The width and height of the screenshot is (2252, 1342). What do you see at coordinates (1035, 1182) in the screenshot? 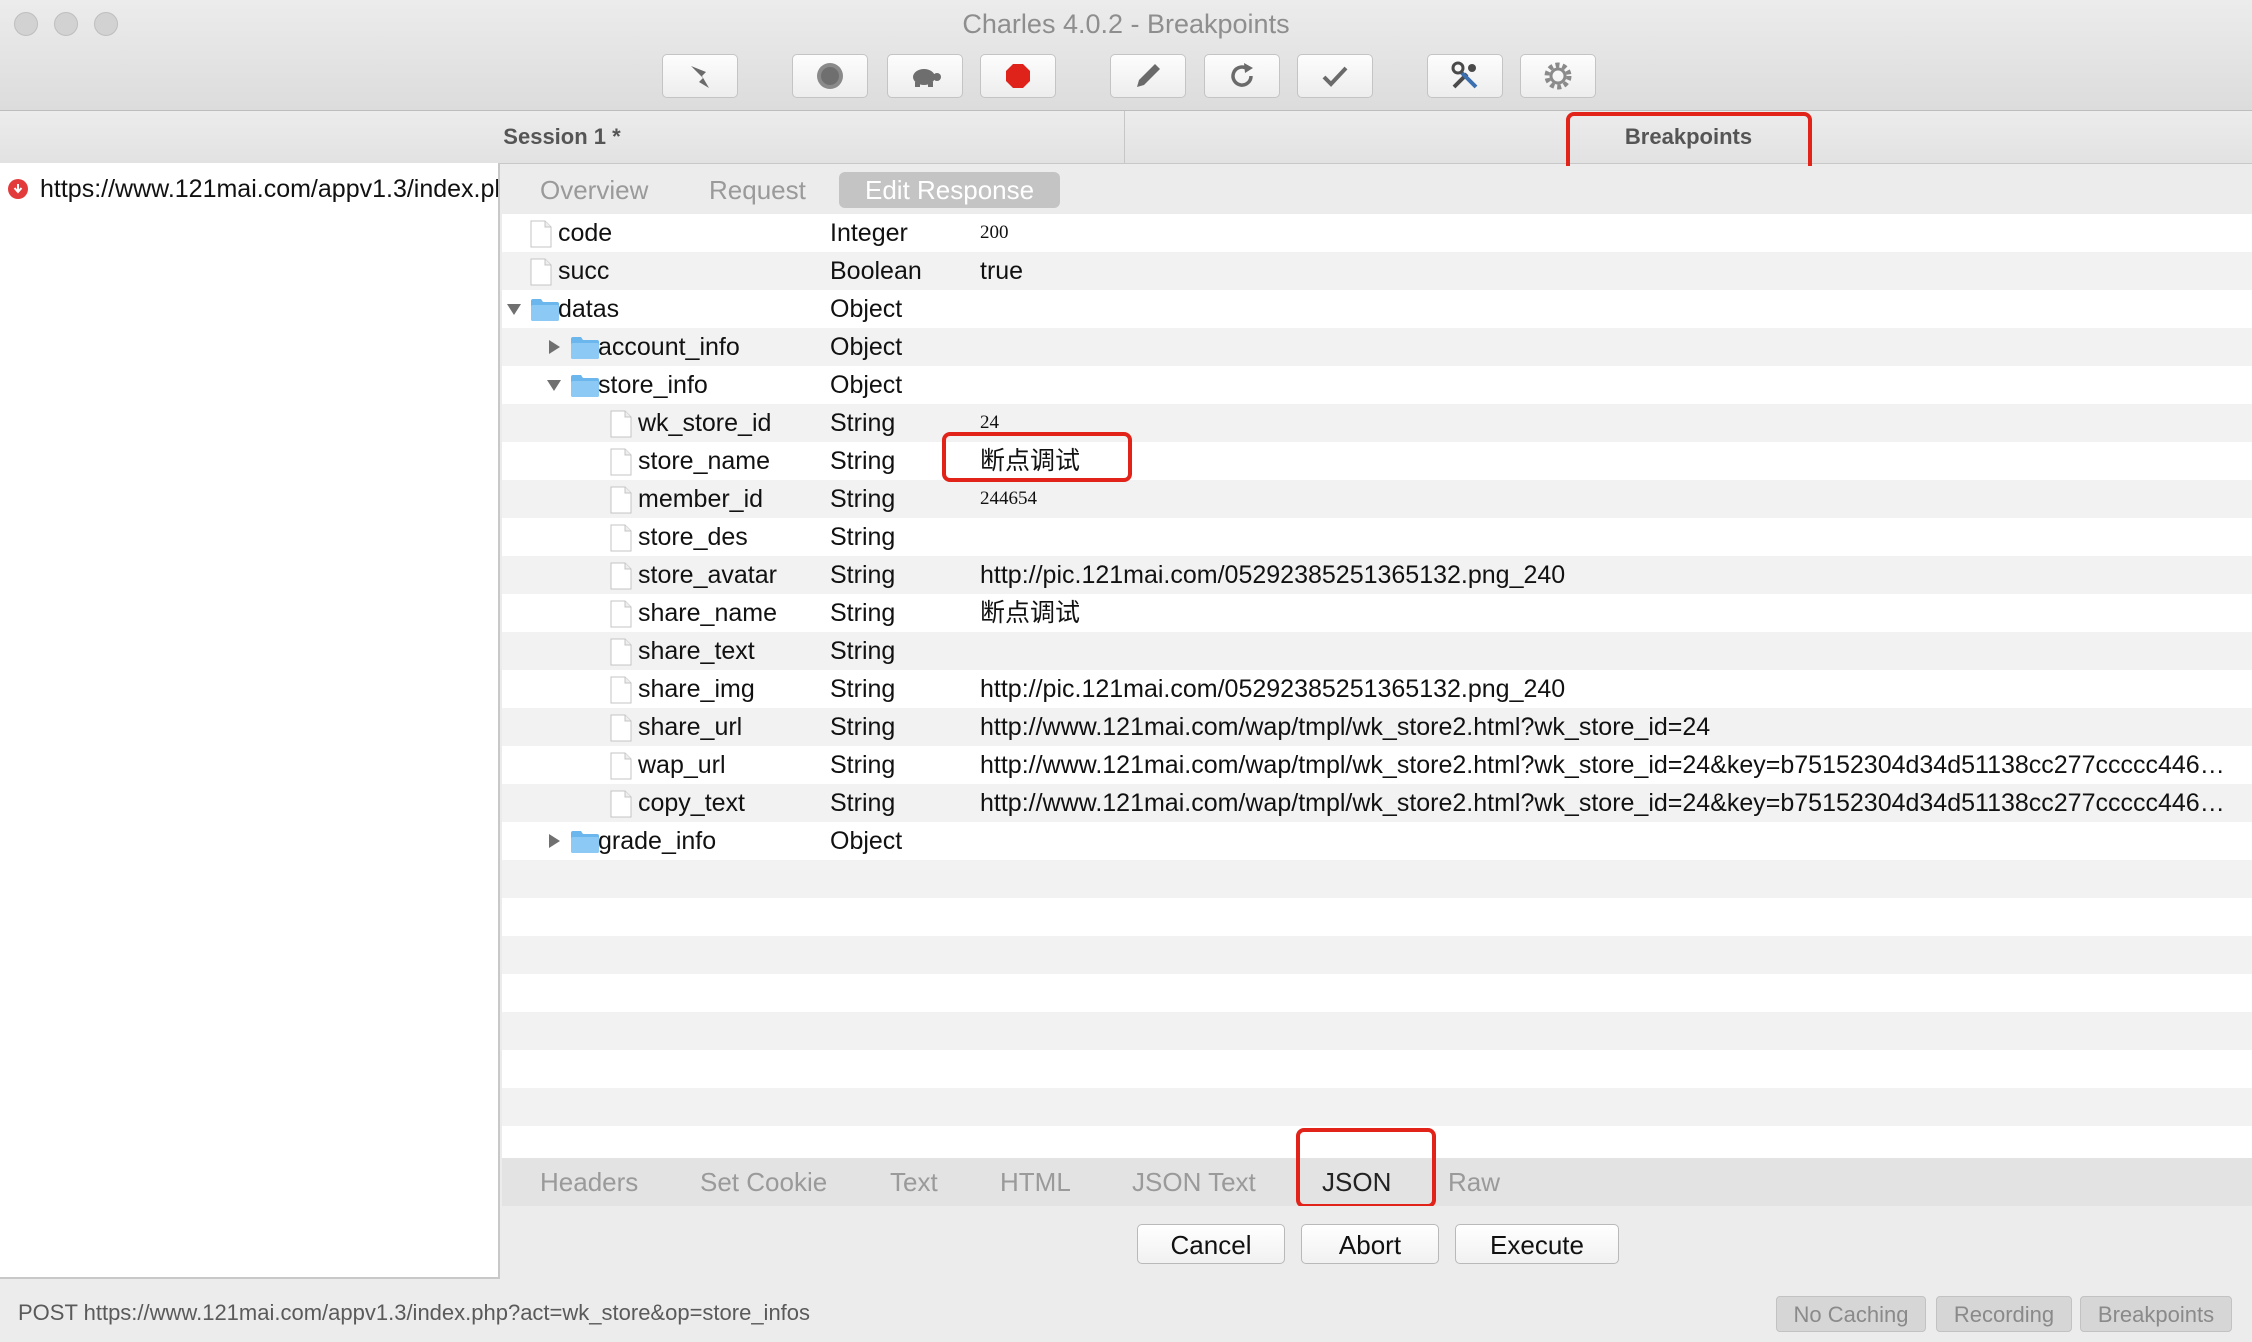
I see `tab-html: HTML` at bounding box center [1035, 1182].